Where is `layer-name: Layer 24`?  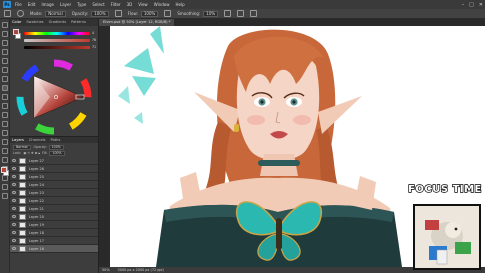
layer-name: Layer 24 is located at coordinates (36, 185).